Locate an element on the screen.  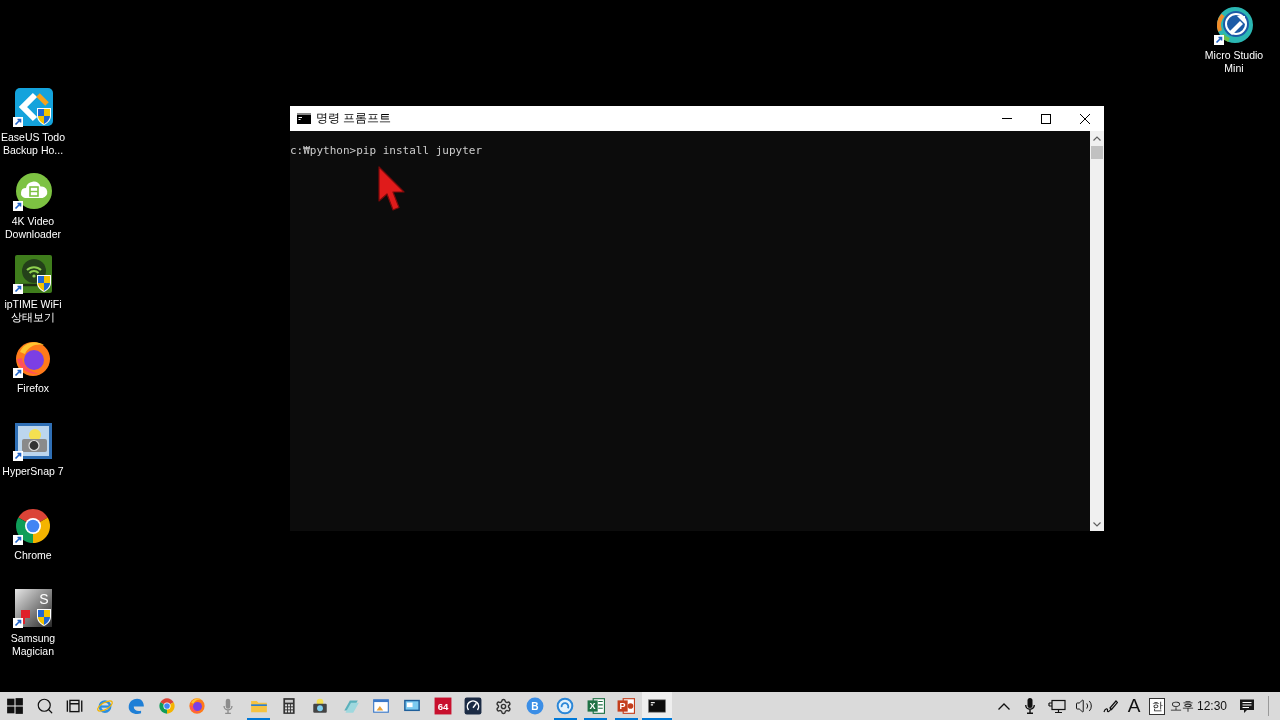
number-tile-icon: 64 is located at coordinates (442, 706).